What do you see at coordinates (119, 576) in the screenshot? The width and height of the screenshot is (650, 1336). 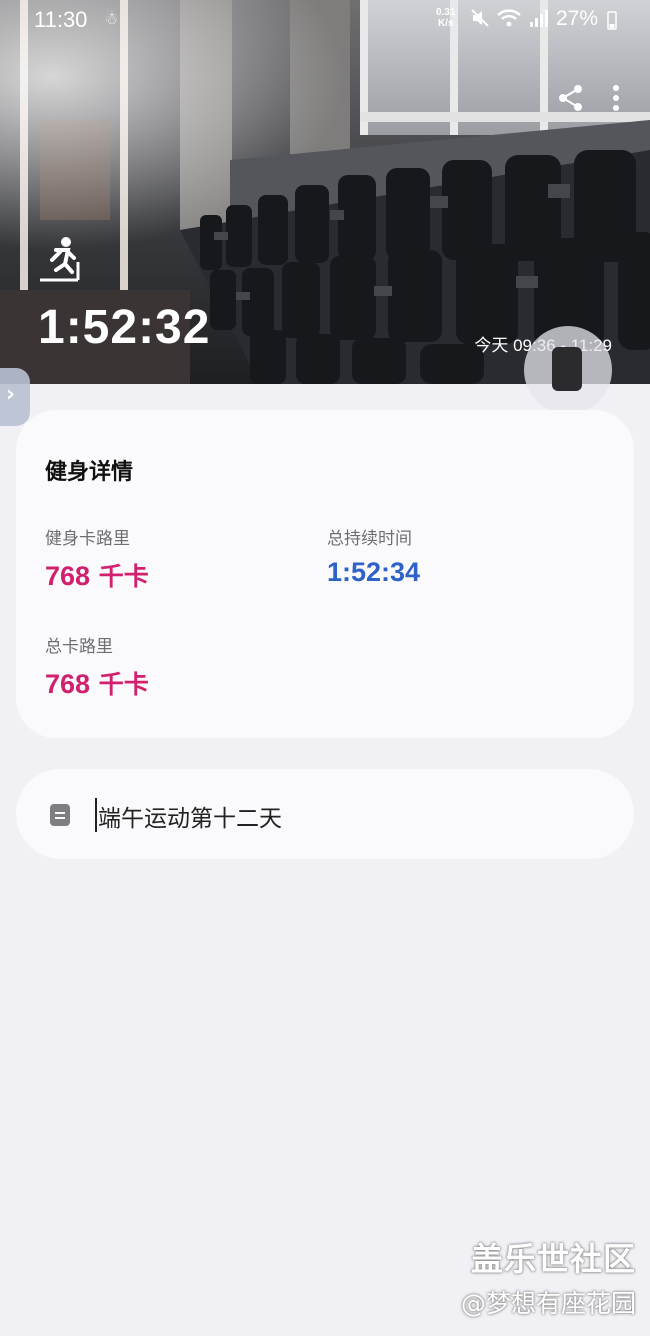 I see `workout-calories-unit: 千卡` at bounding box center [119, 576].